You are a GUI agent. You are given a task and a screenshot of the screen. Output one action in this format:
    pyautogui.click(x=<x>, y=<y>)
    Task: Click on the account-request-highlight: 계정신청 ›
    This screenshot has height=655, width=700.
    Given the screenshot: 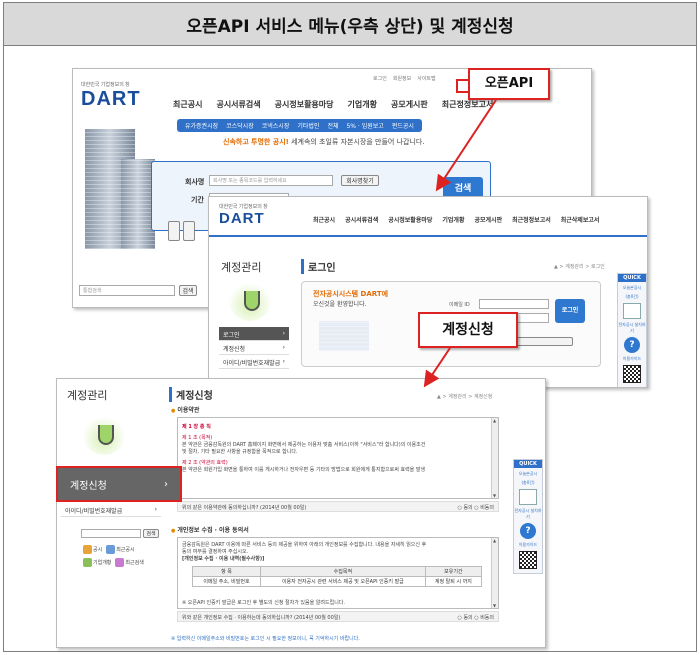 What is the action you would take?
    pyautogui.click(x=119, y=484)
    